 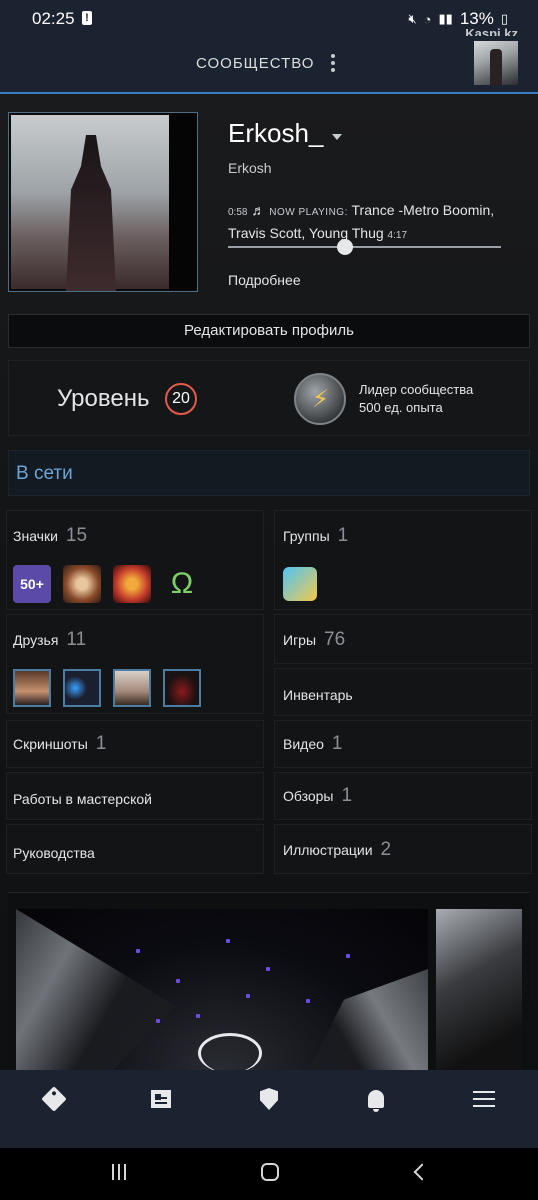 I want to click on top-header: СООБЩЕСТВО, so click(x=269, y=65).